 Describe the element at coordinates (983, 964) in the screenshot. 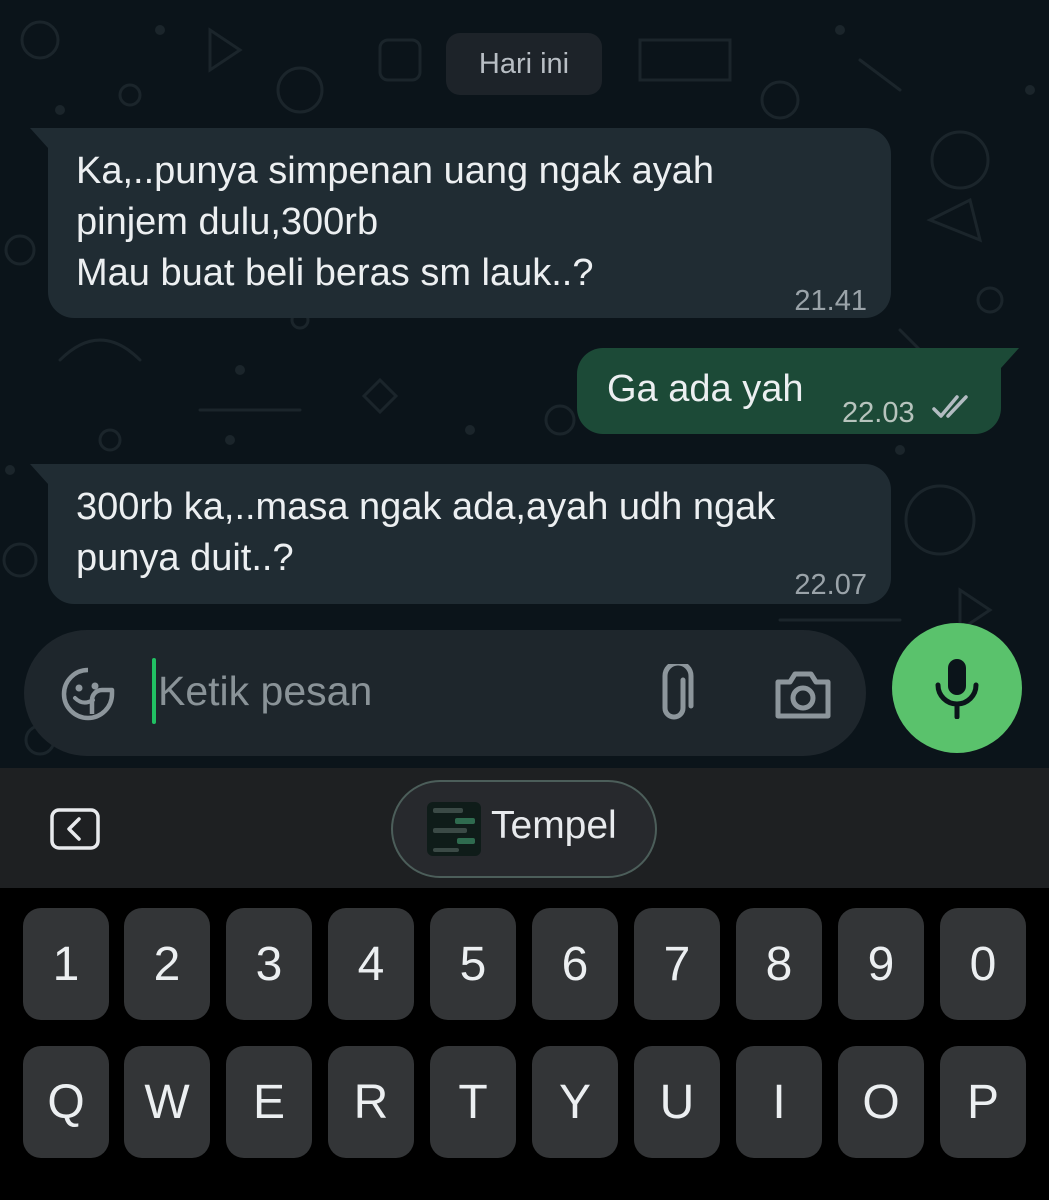

I see `key-0: 0` at that location.